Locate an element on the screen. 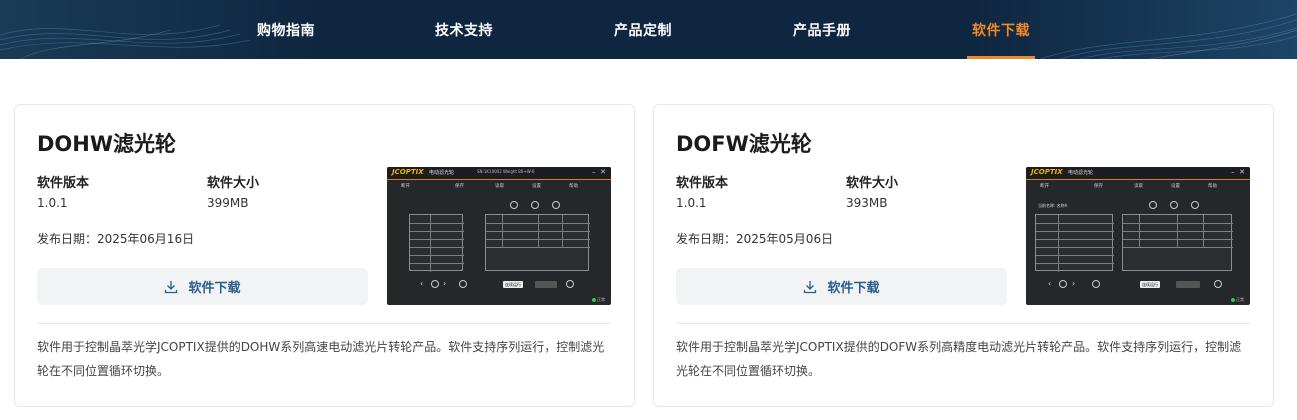 This screenshot has height=420, width=1297. release-date: 发布日期：2025年06月16日 is located at coordinates (116, 239).